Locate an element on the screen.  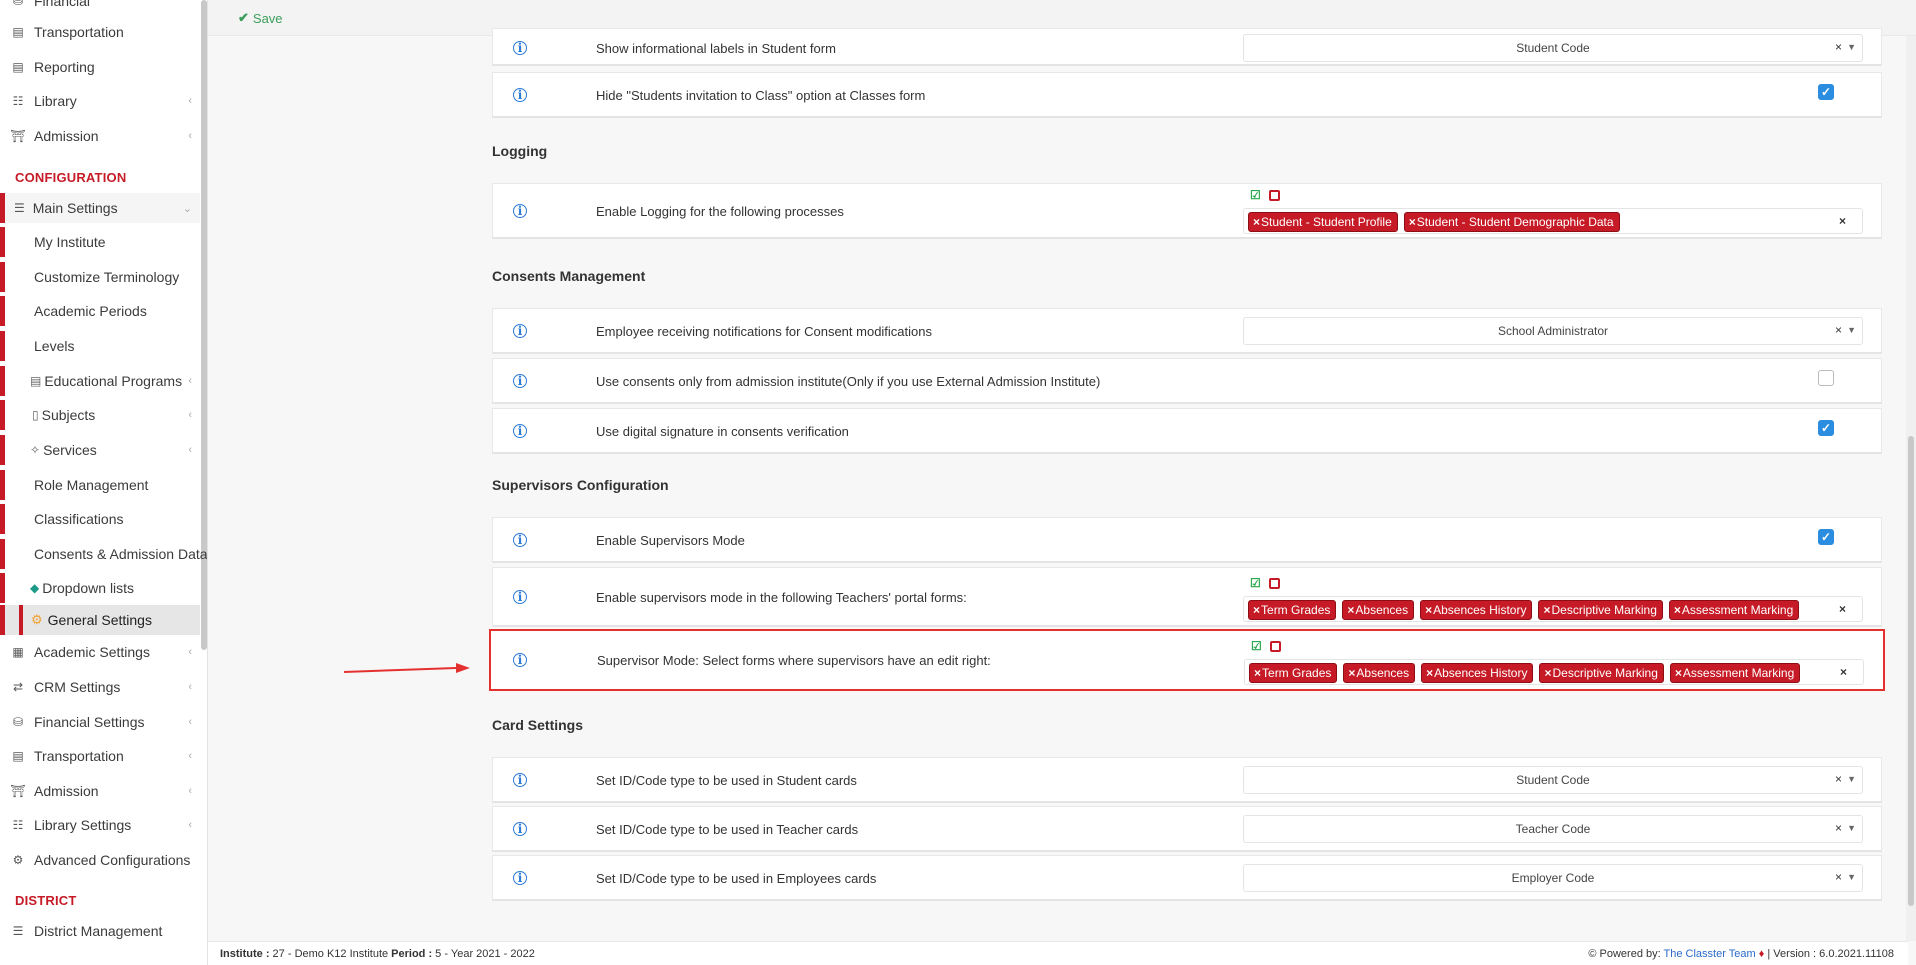
sidebar-item-advanced-configurations: ⚙ Advanced Configurations is located at coordinates (100, 860).